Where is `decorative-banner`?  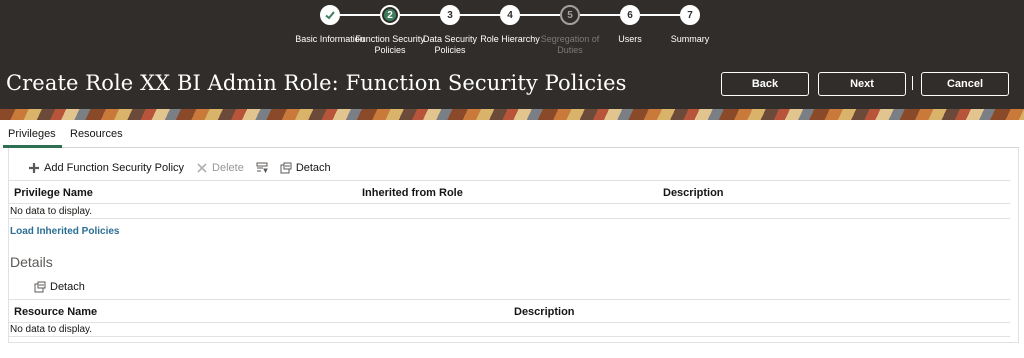
decorative-banner is located at coordinates (512, 114).